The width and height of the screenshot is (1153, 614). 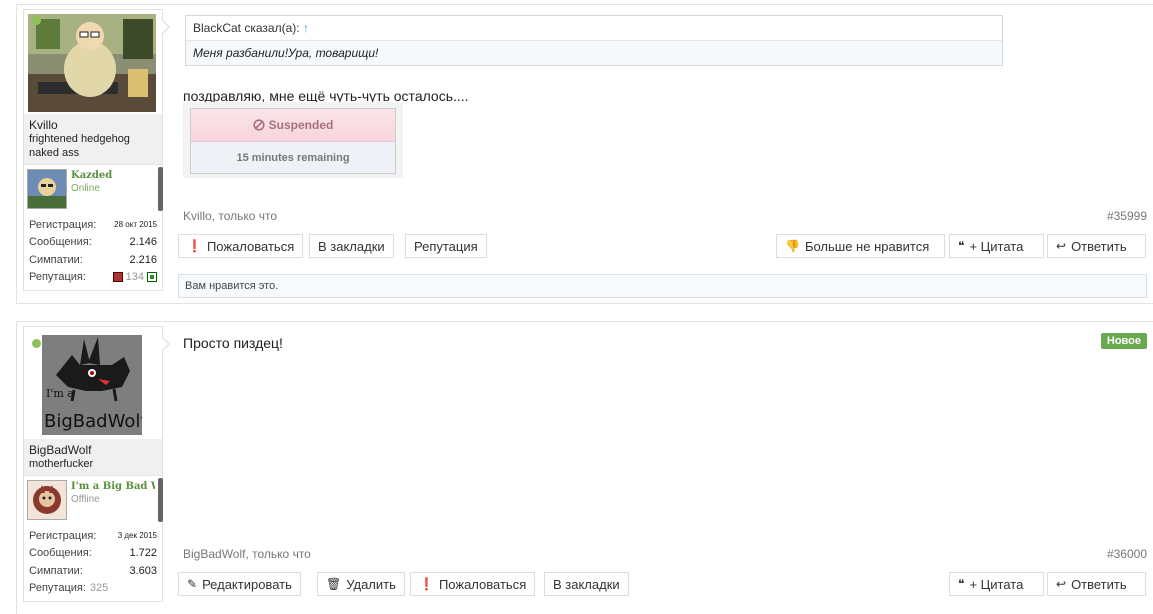 What do you see at coordinates (92, 385) in the screenshot?
I see `user-avatar: I'm a BigBadWolf` at bounding box center [92, 385].